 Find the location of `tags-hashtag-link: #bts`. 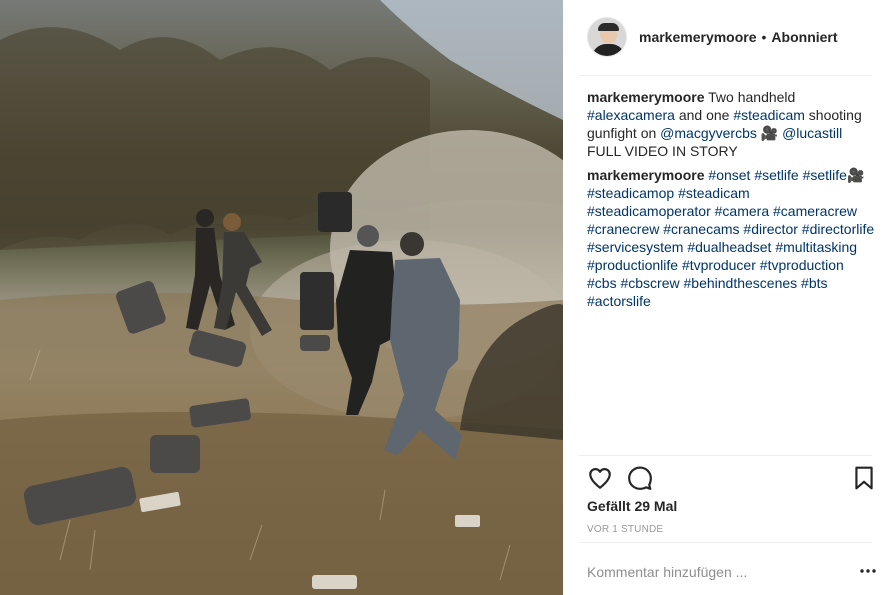

tags-hashtag-link: #bts is located at coordinates (814, 283).